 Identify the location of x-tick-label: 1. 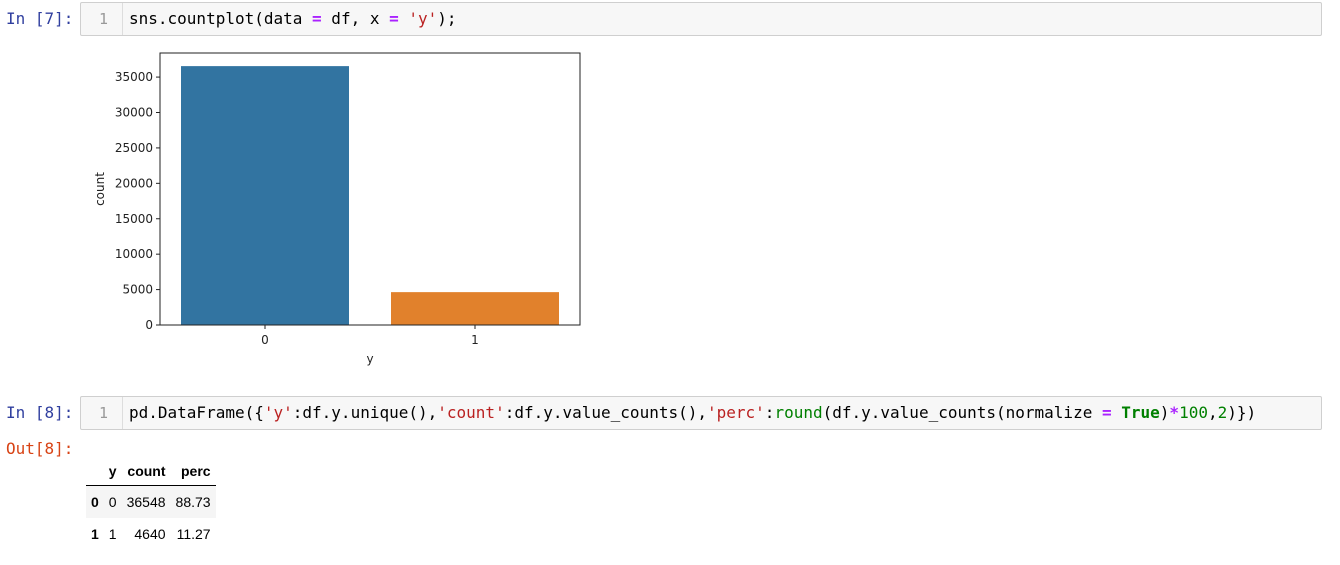
(475, 340).